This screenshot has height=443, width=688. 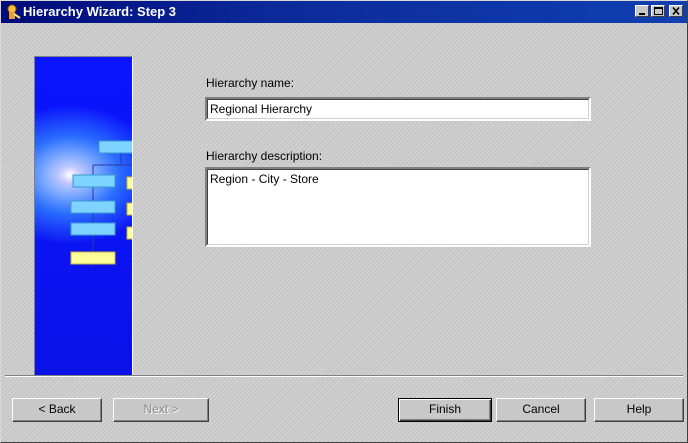 What do you see at coordinates (676, 11) in the screenshot?
I see `close-icon` at bounding box center [676, 11].